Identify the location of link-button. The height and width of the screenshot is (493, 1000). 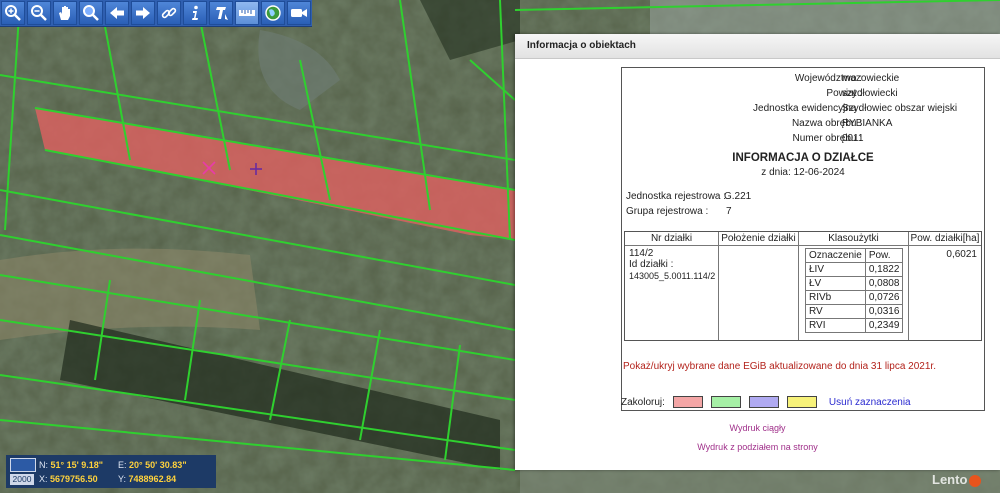
(169, 13).